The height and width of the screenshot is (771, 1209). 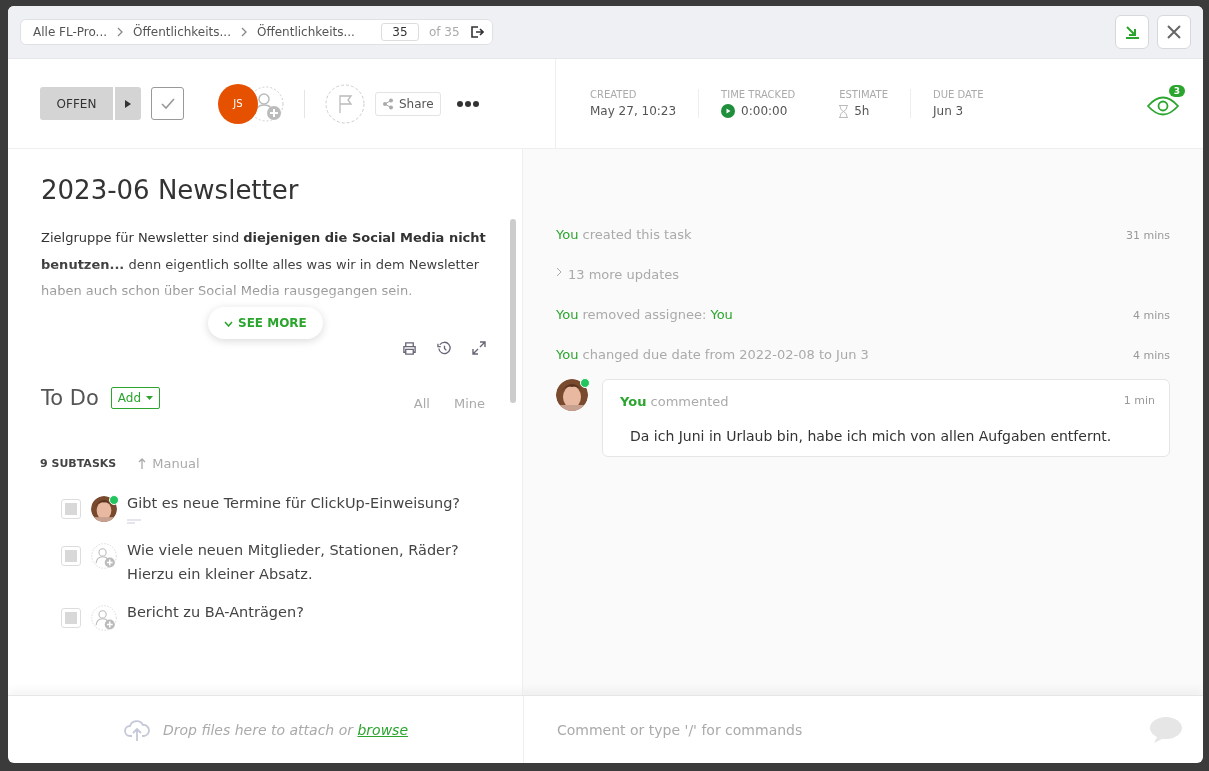 What do you see at coordinates (408, 103) in the screenshot?
I see `share-button: Share` at bounding box center [408, 103].